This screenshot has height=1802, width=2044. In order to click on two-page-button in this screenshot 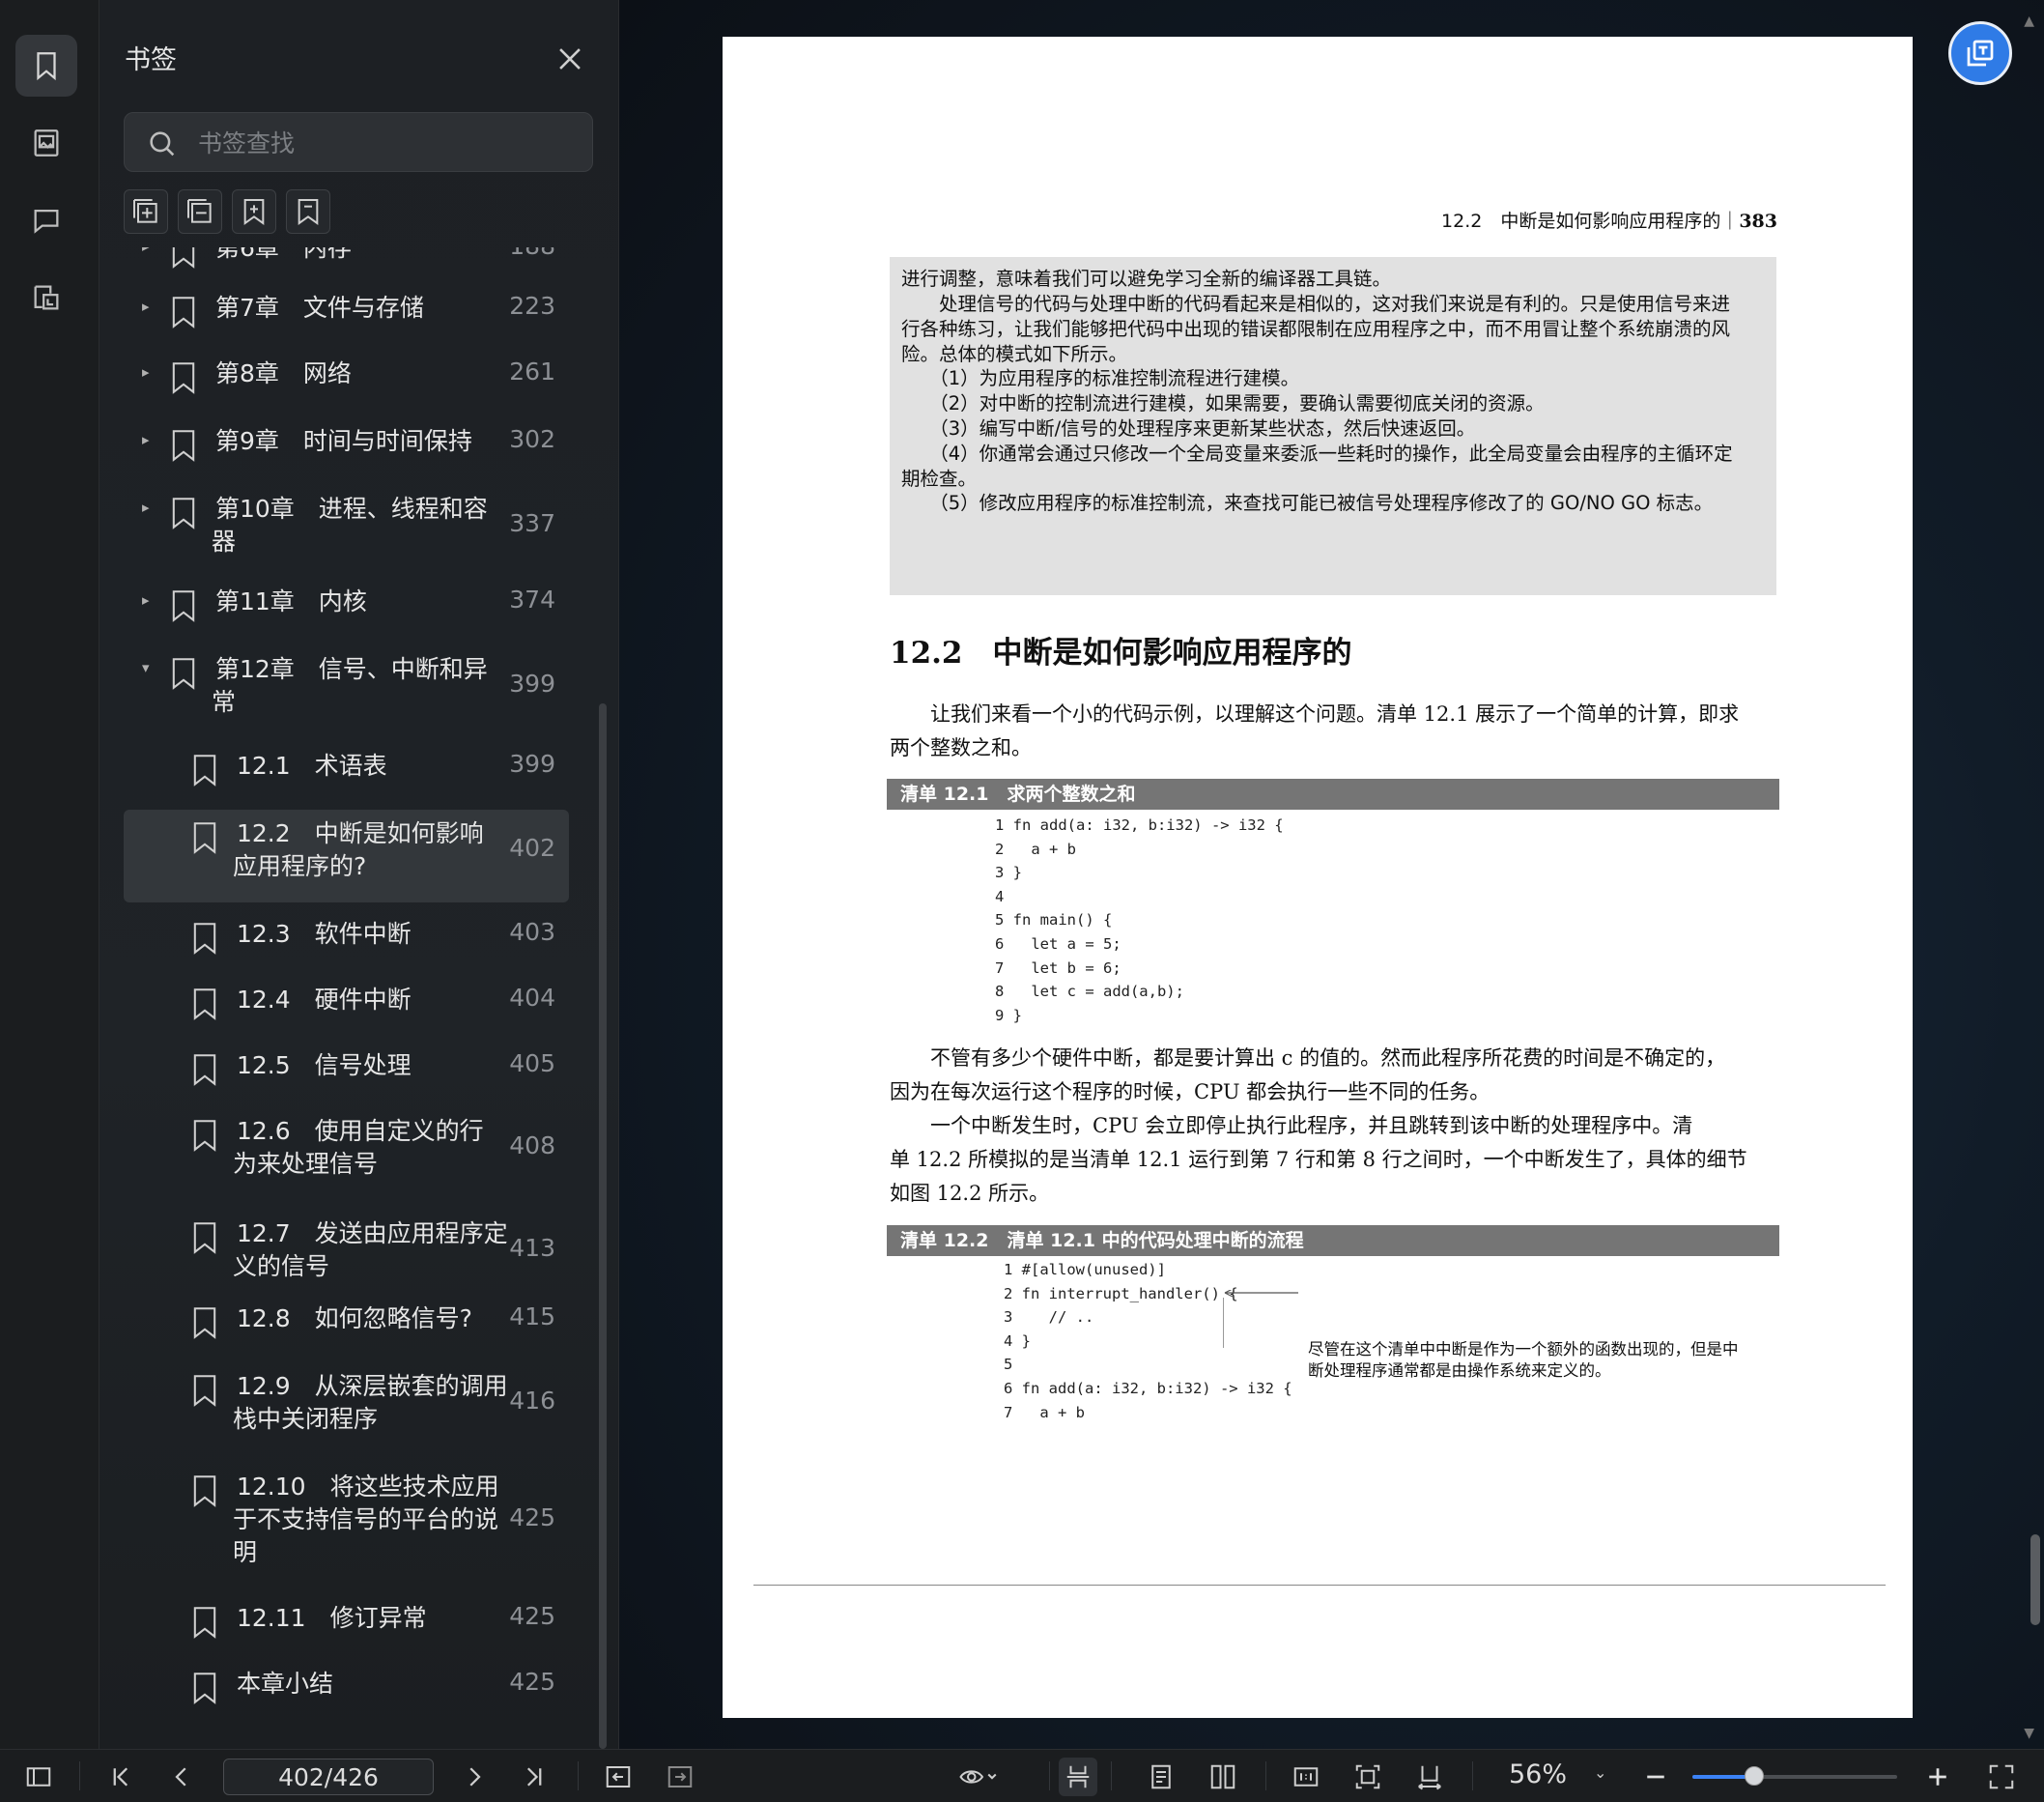, I will do `click(1223, 1777)`.